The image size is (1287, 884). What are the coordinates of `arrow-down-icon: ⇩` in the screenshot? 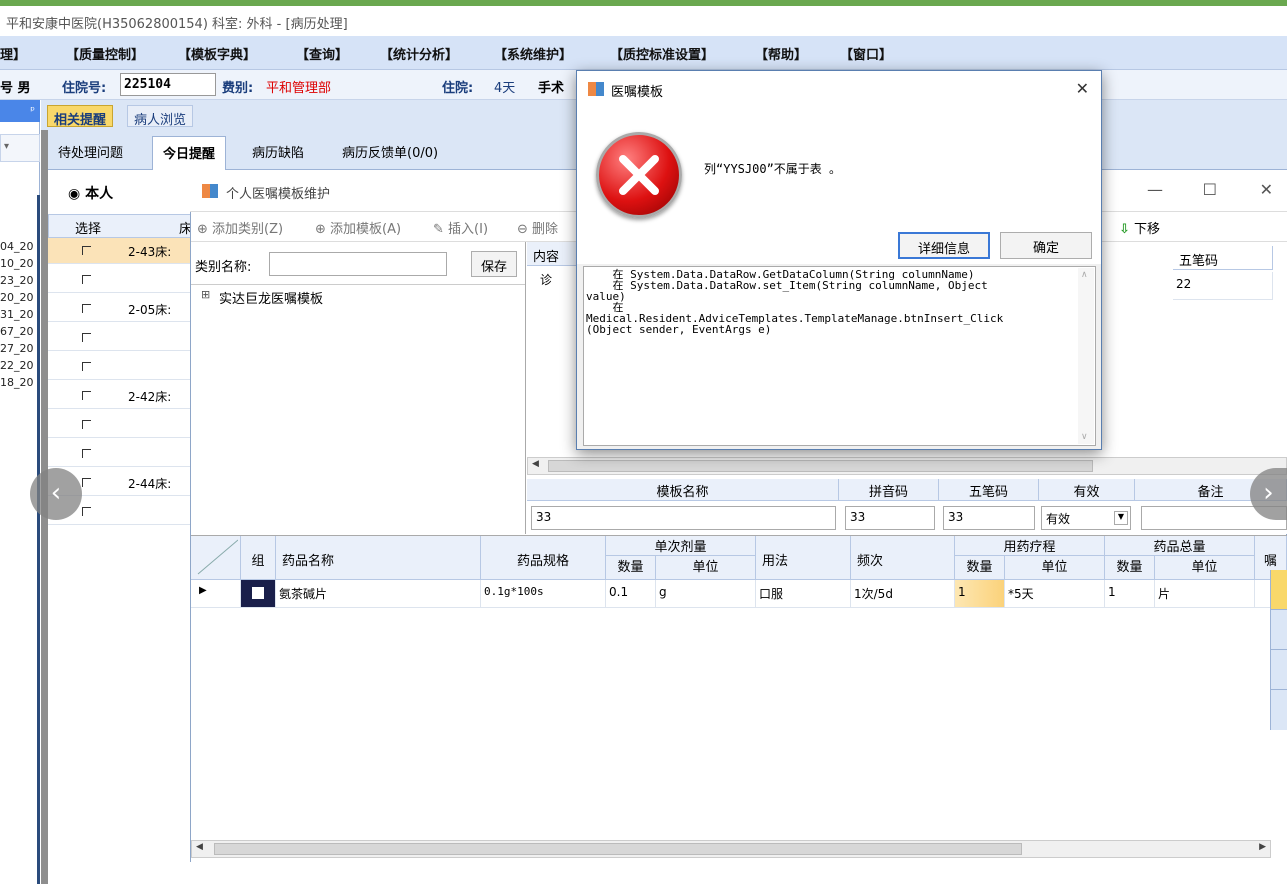 It's located at (1124, 229).